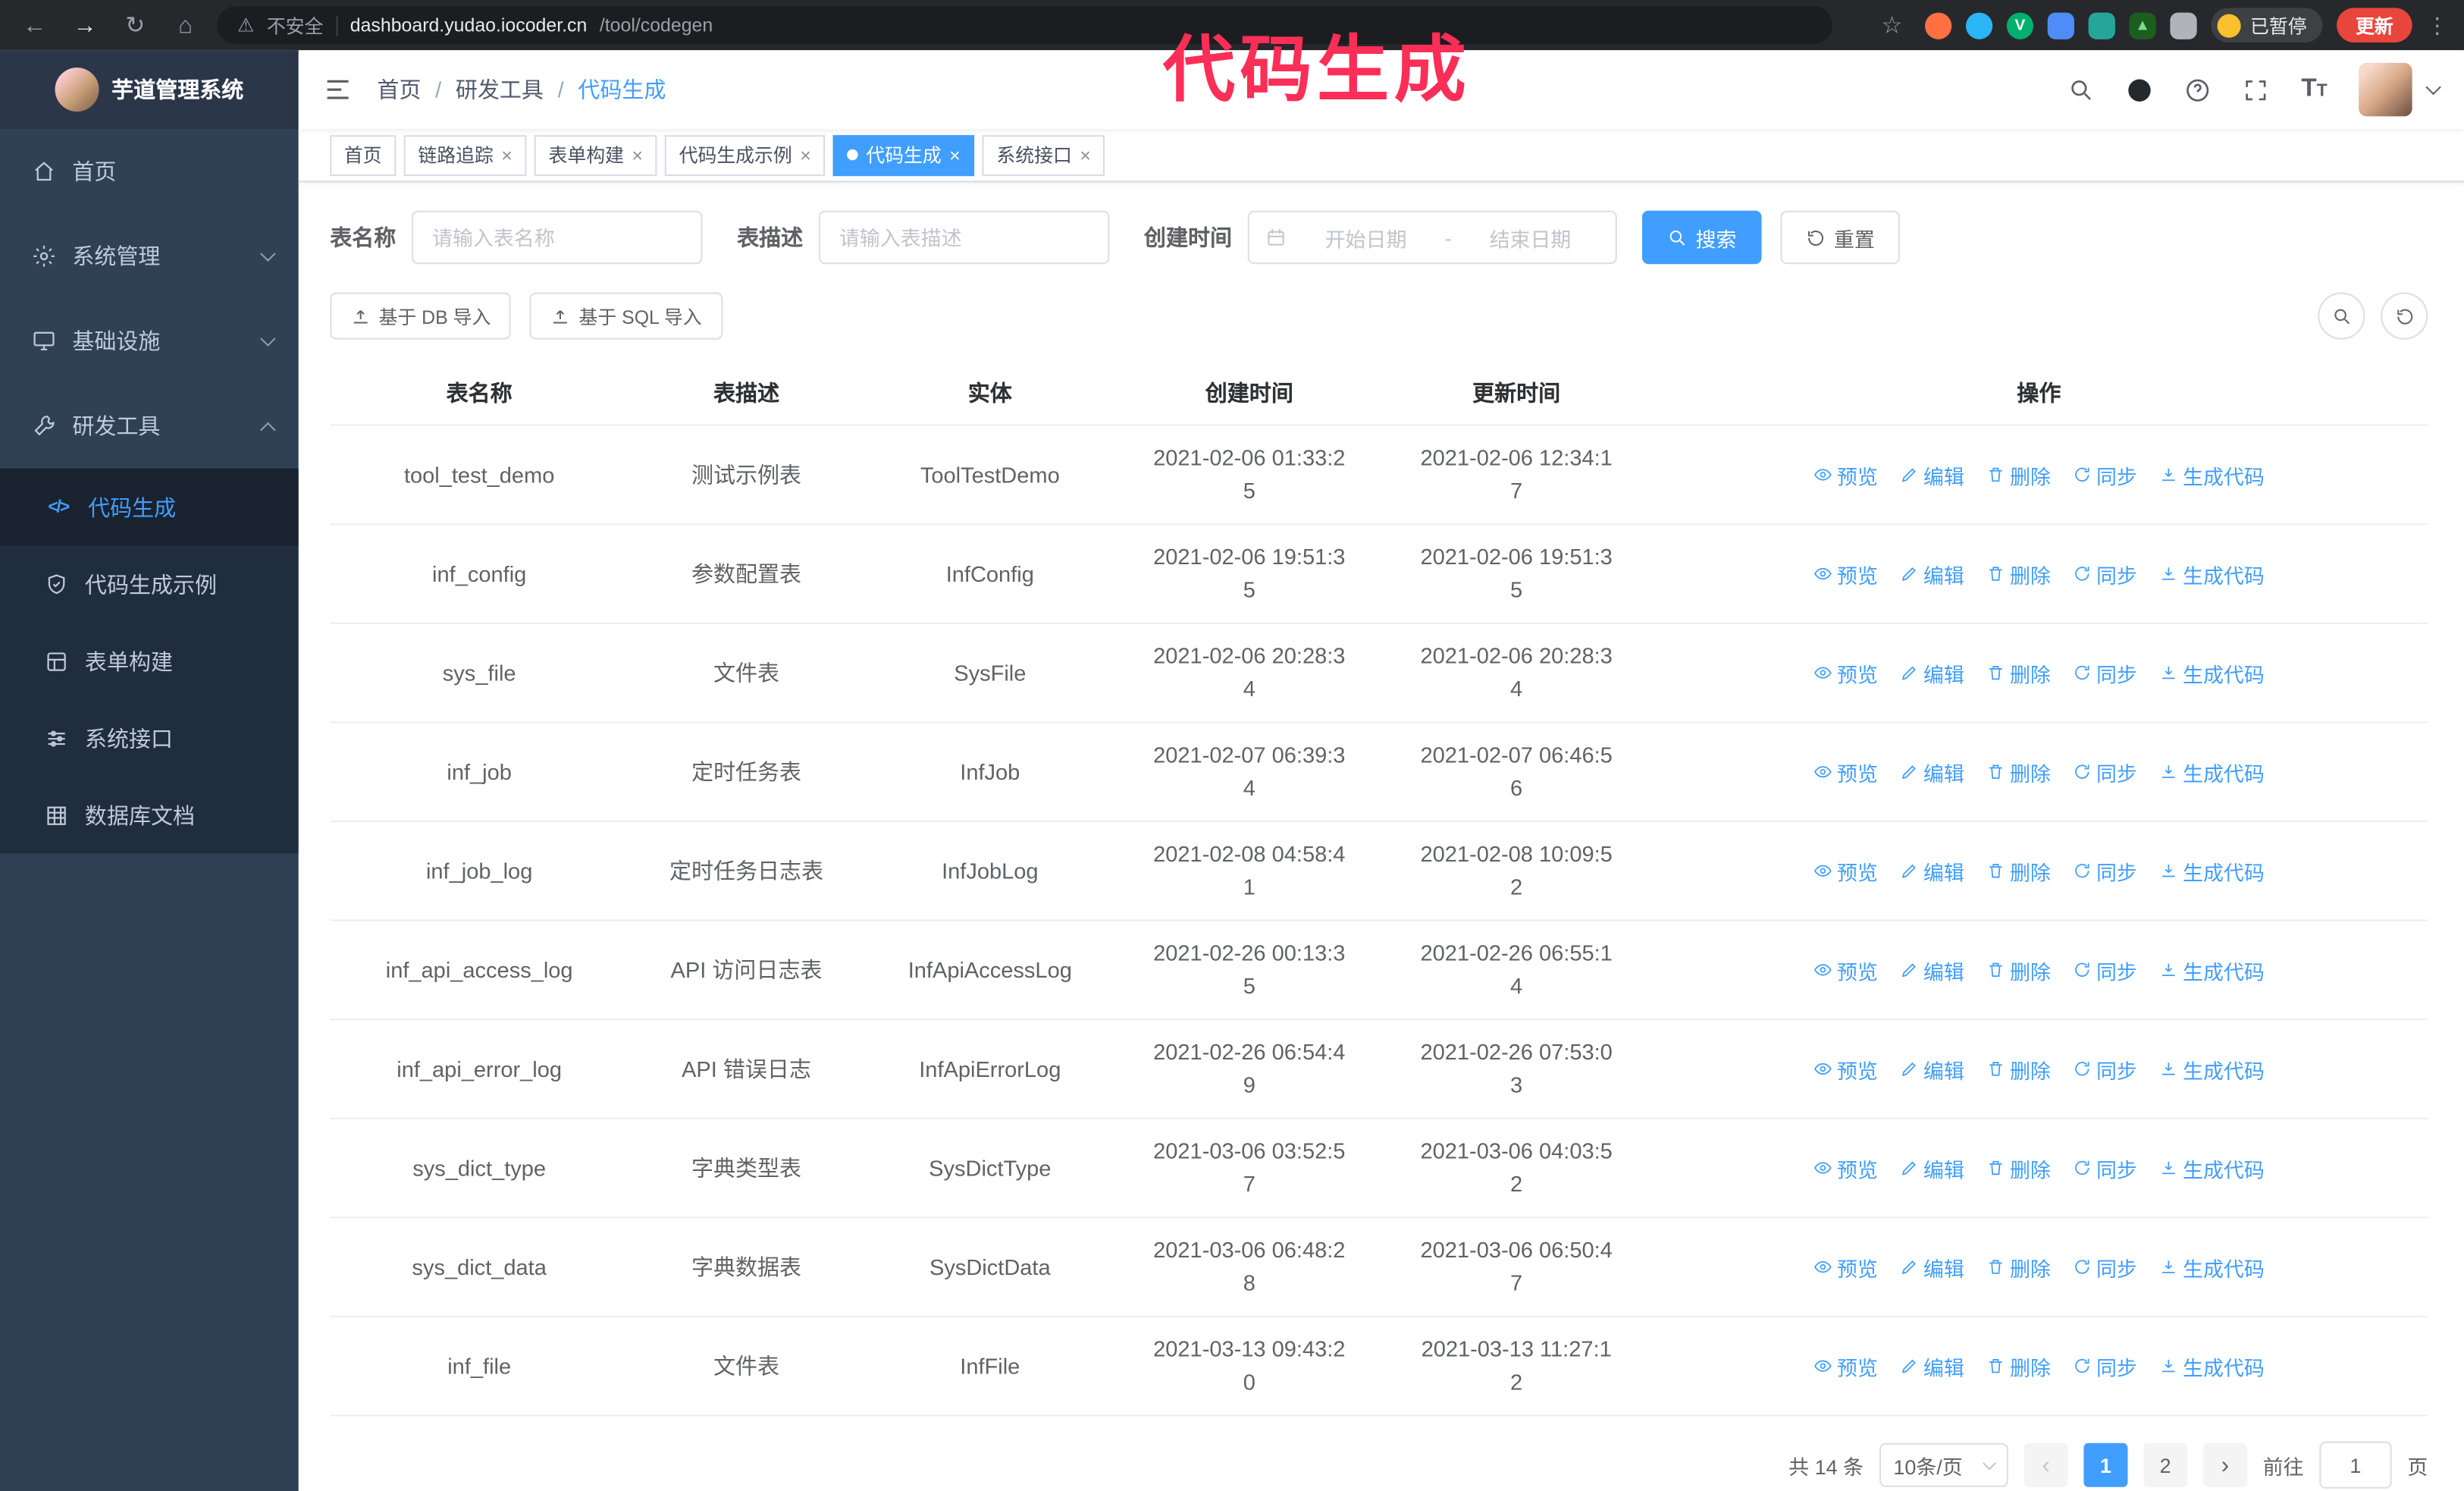 The image size is (2464, 1491). What do you see at coordinates (2314, 89) in the screenshot?
I see `font-size-icon: TT` at bounding box center [2314, 89].